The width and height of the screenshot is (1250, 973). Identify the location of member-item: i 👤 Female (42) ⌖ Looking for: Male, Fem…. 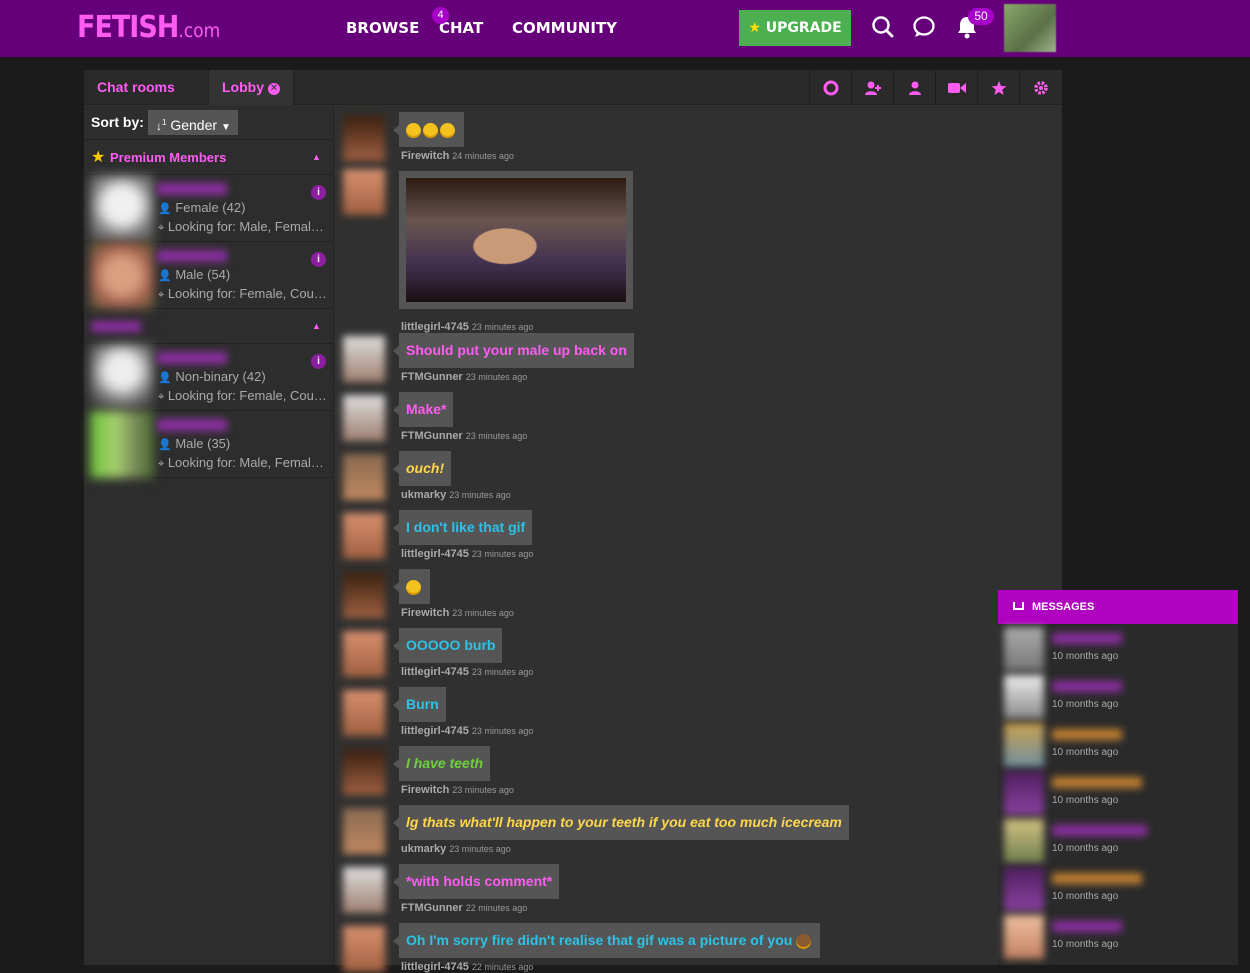
(208, 208).